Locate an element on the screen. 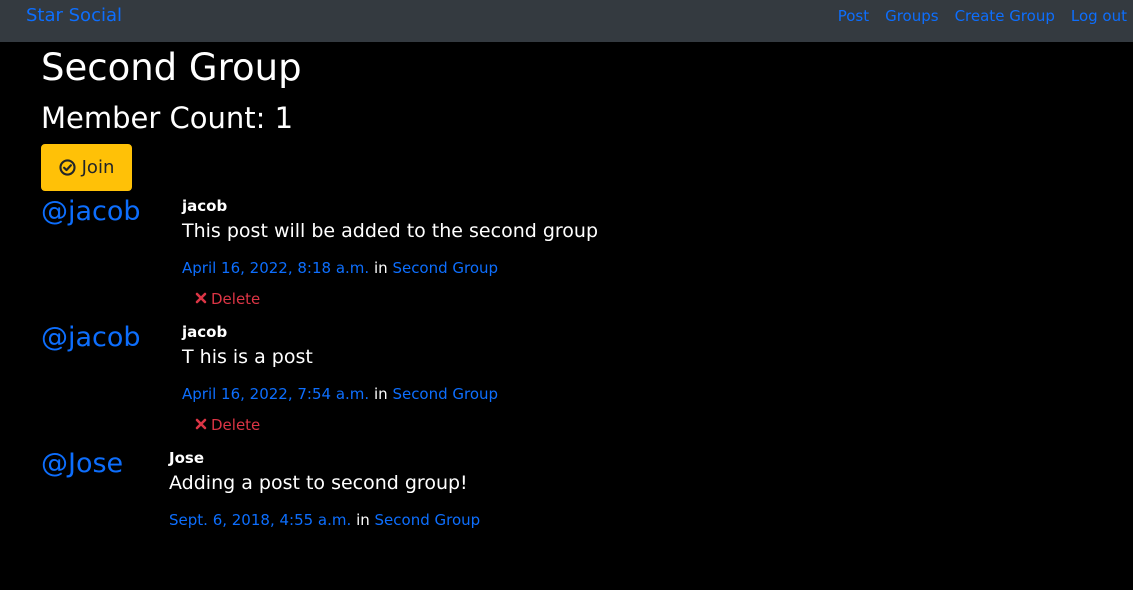 The image size is (1133, 590). check-circle-icon is located at coordinates (67, 167).